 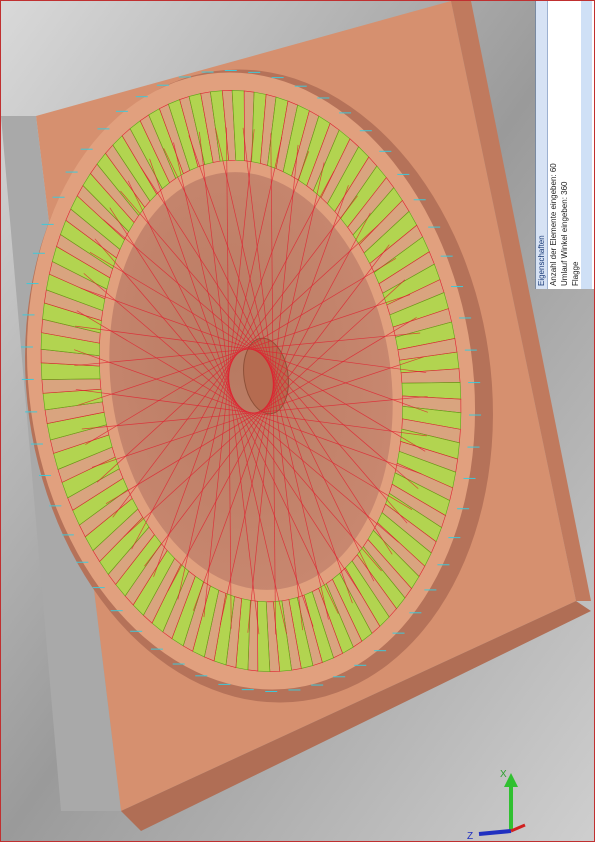 What do you see at coordinates (495, 832) in the screenshot?
I see `z-axis-arrow` at bounding box center [495, 832].